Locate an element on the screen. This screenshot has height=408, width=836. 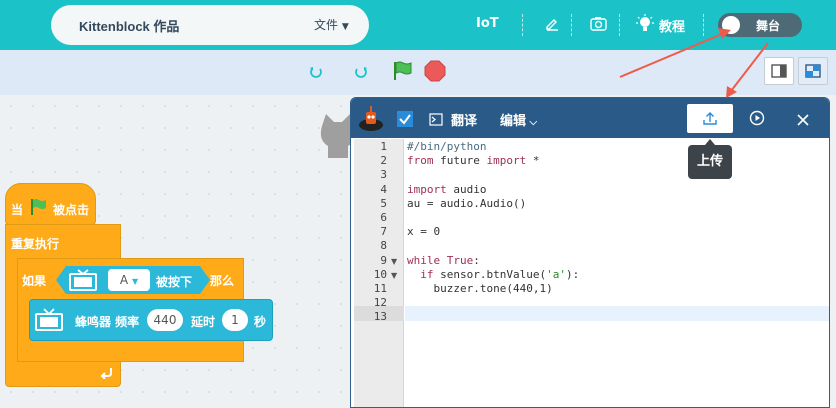
annotation-arrows is located at coordinates (694, 63).